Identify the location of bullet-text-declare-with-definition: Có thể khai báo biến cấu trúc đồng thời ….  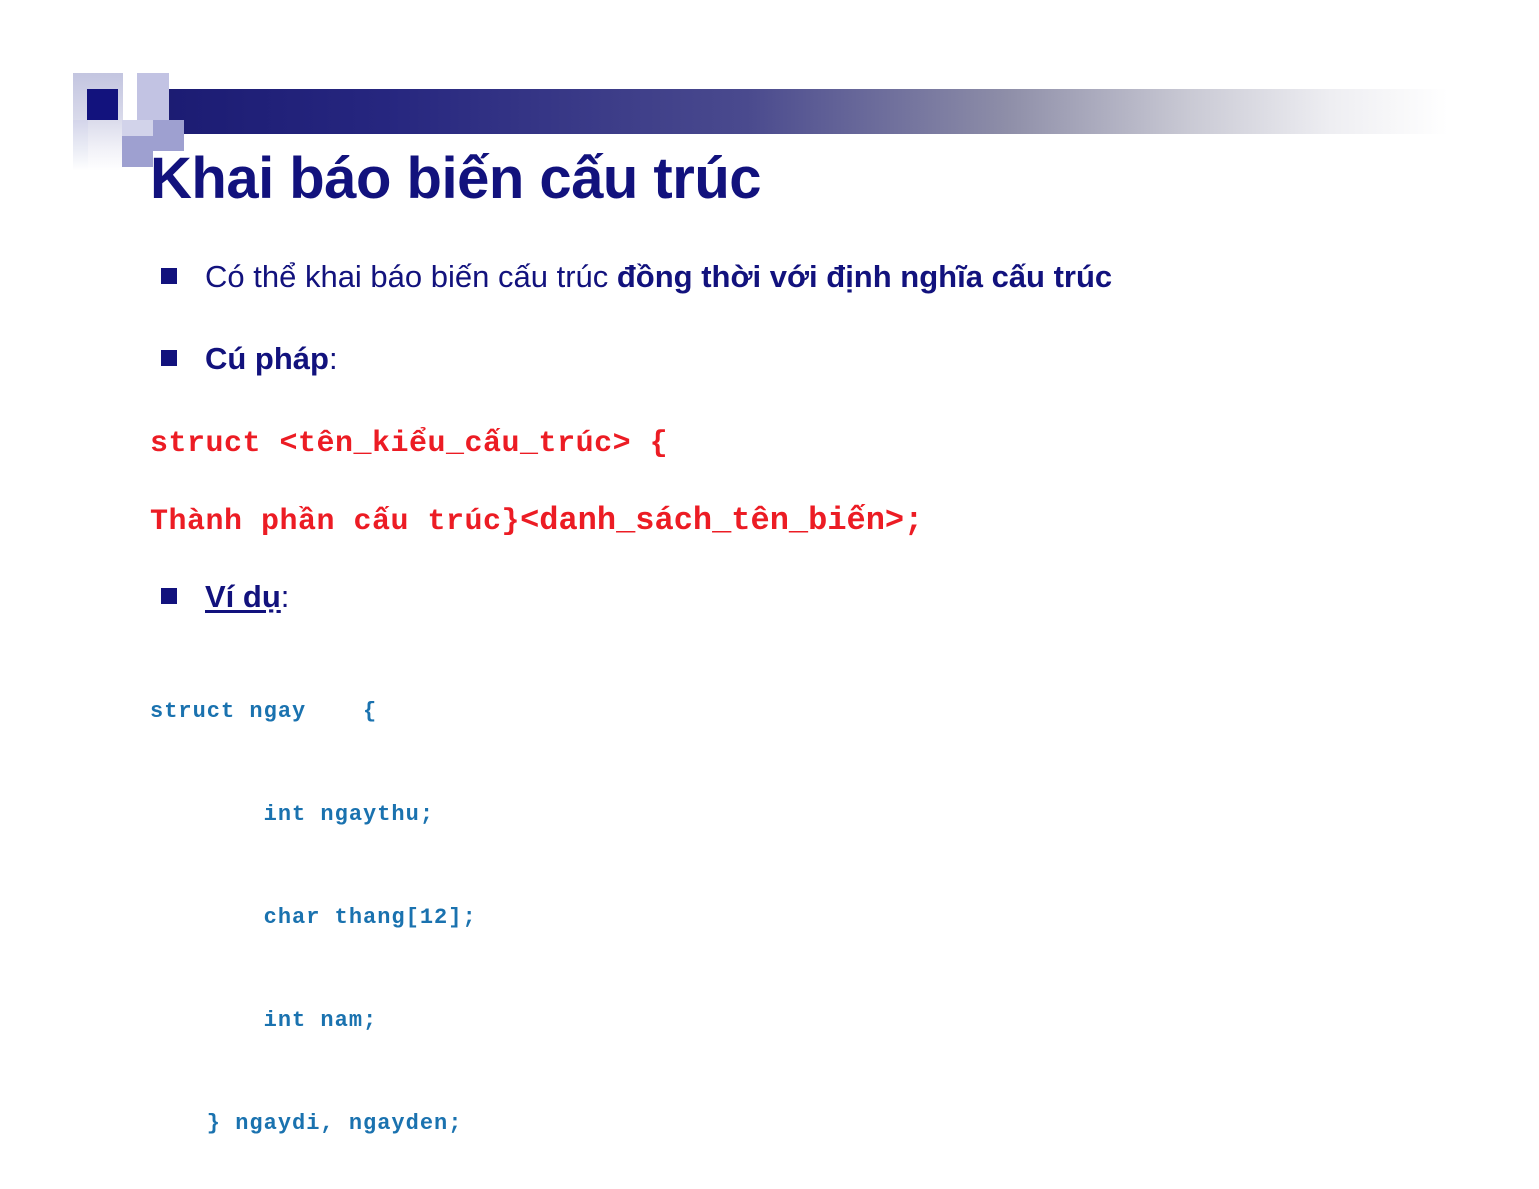
(817, 277).